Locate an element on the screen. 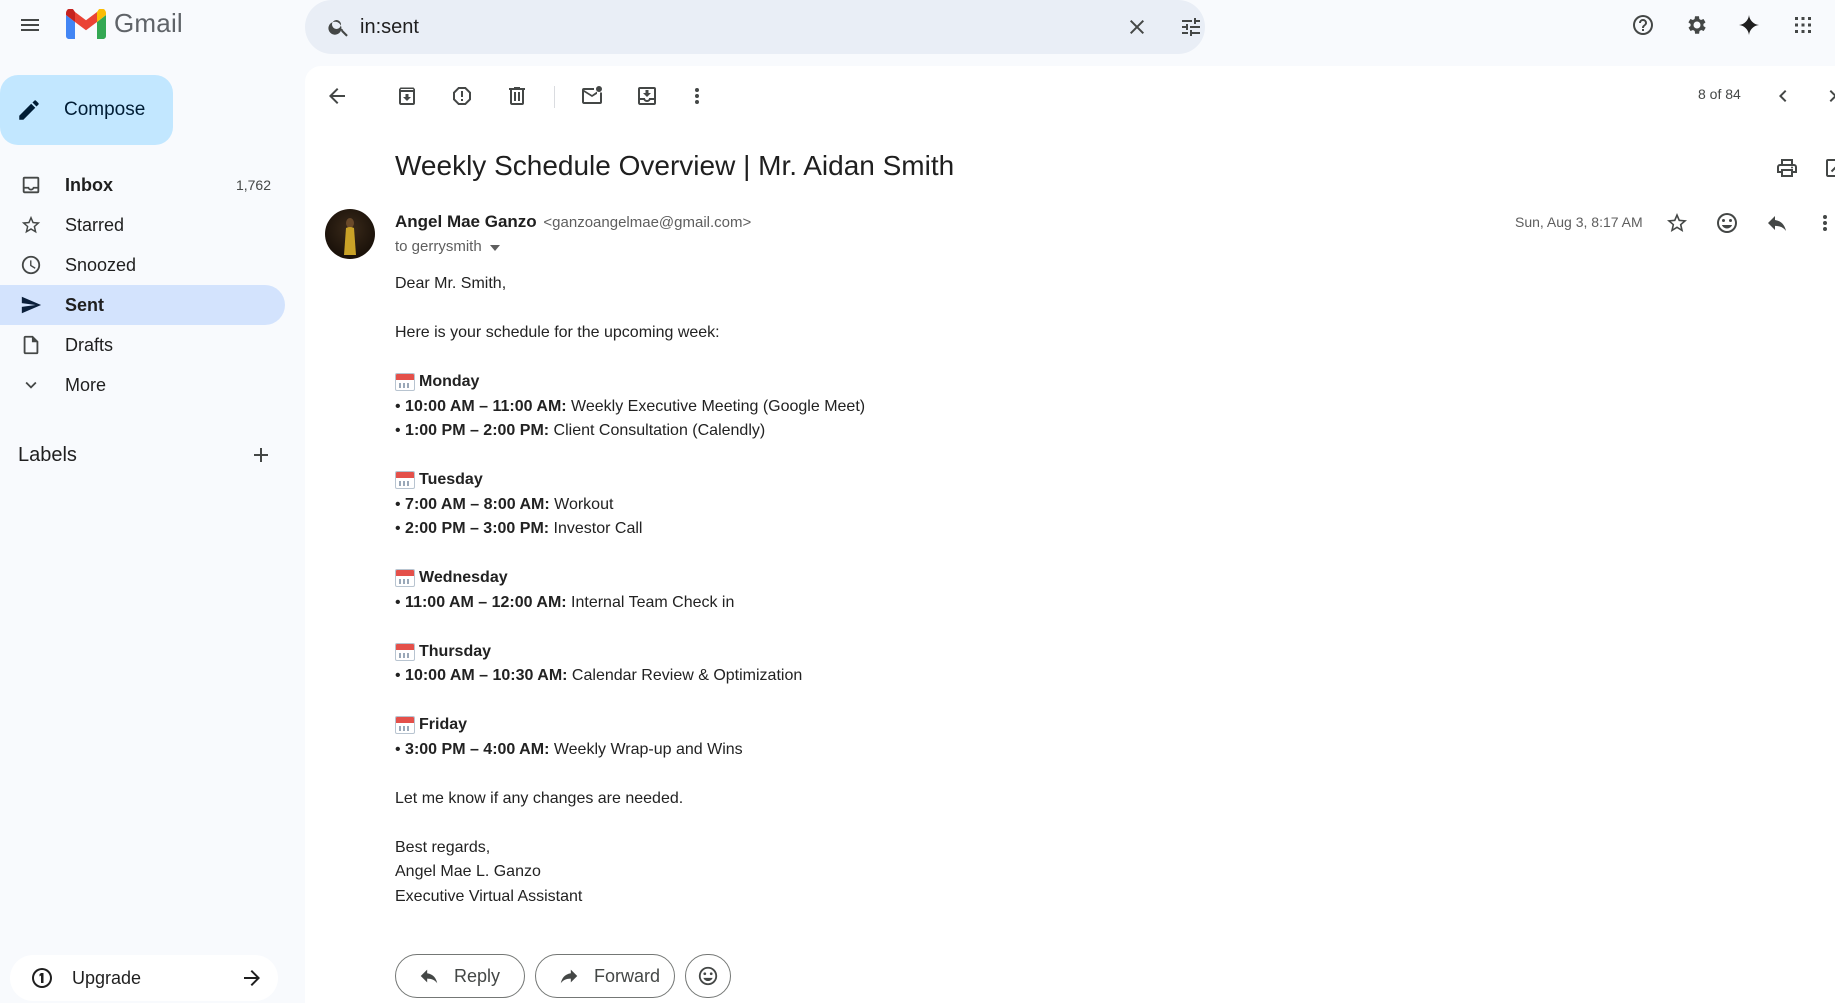 The width and height of the screenshot is (1835, 1003). signoff: Best regards, is located at coordinates (443, 847).